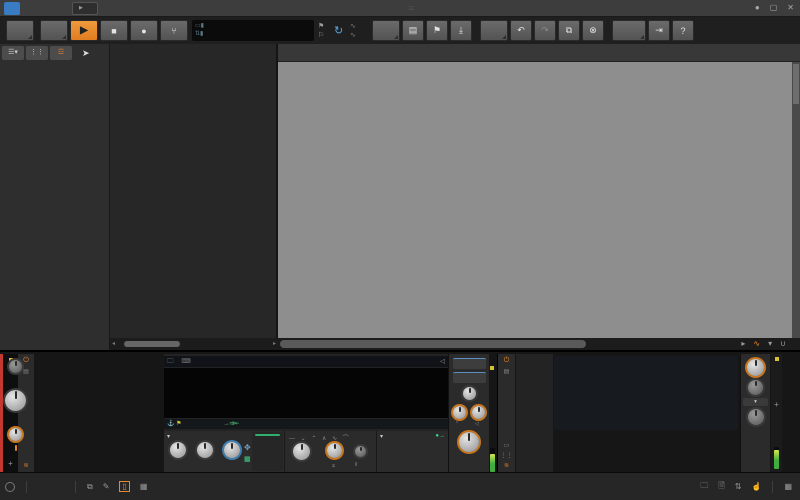 Image resolution: width=800 pixels, height=500 pixels. Describe the element at coordinates (170, 361) in the screenshot. I see `folder-icon: 🗀` at that location.